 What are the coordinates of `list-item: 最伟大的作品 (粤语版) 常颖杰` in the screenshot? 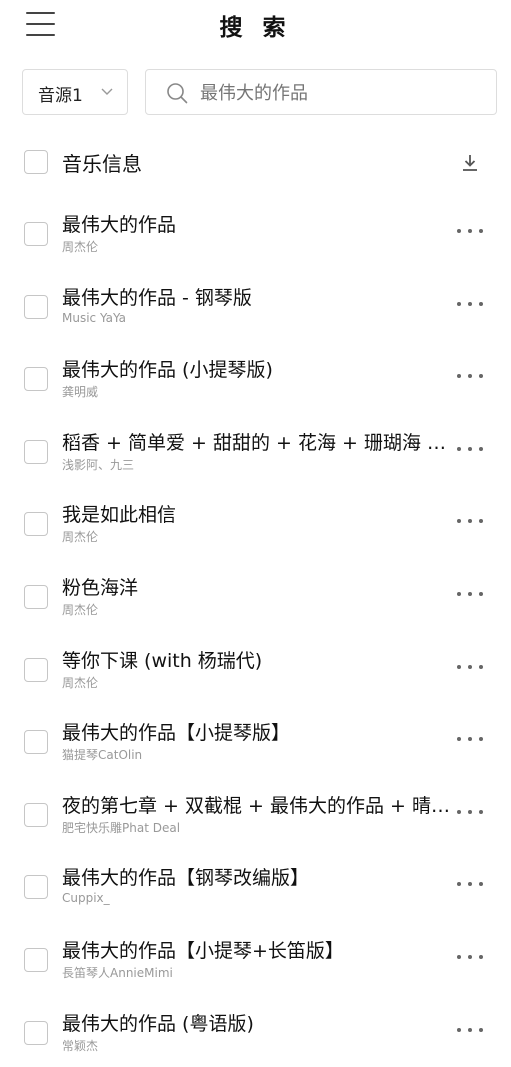 It's located at (255, 1031).